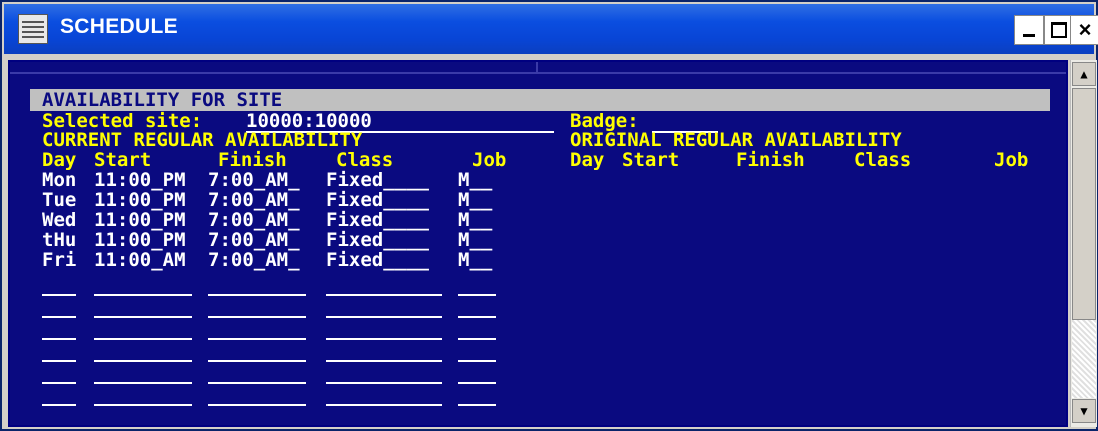 The height and width of the screenshot is (431, 1098). What do you see at coordinates (59, 220) in the screenshot?
I see `row-day: Wed` at bounding box center [59, 220].